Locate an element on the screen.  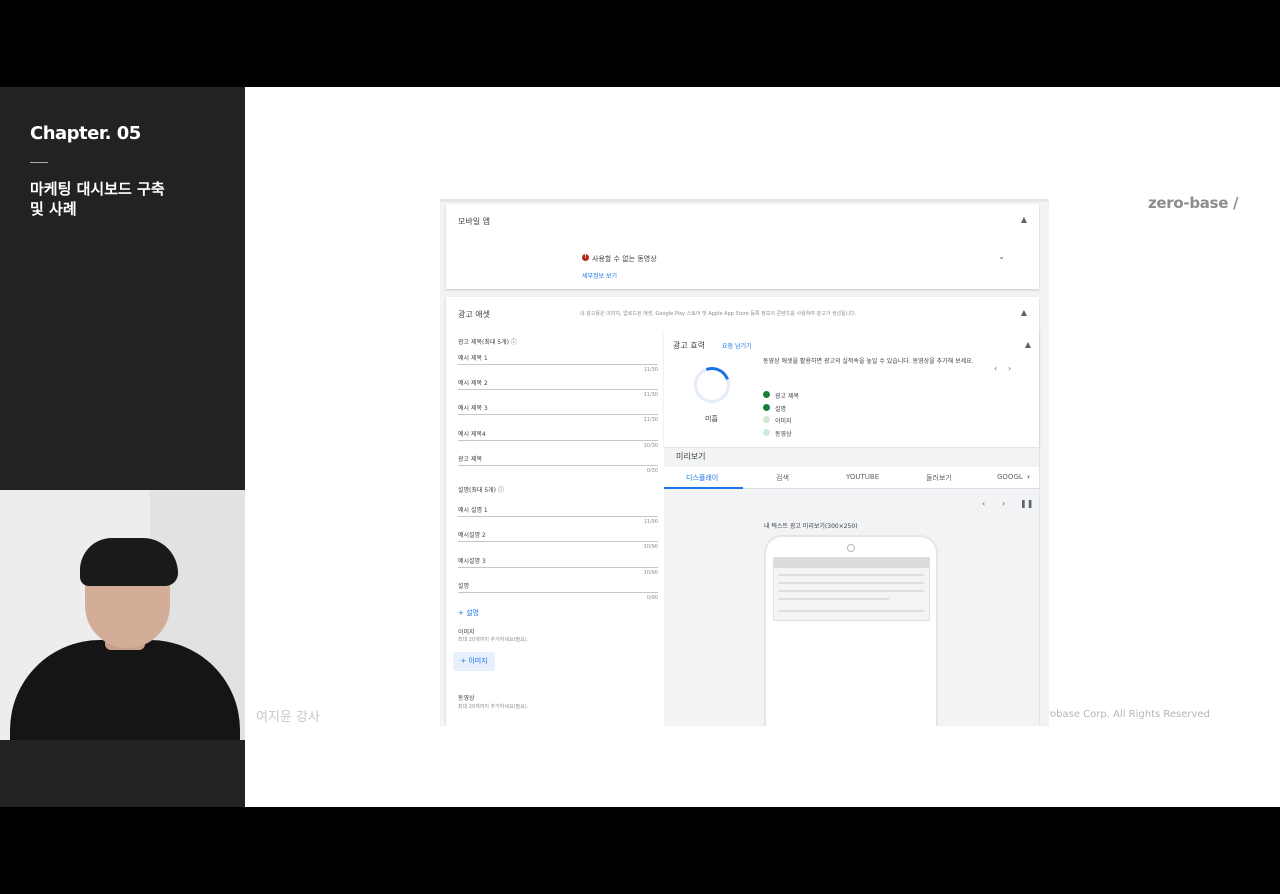
headline-field: 예시 제목 1 11/30 is located at coordinates (558, 362).